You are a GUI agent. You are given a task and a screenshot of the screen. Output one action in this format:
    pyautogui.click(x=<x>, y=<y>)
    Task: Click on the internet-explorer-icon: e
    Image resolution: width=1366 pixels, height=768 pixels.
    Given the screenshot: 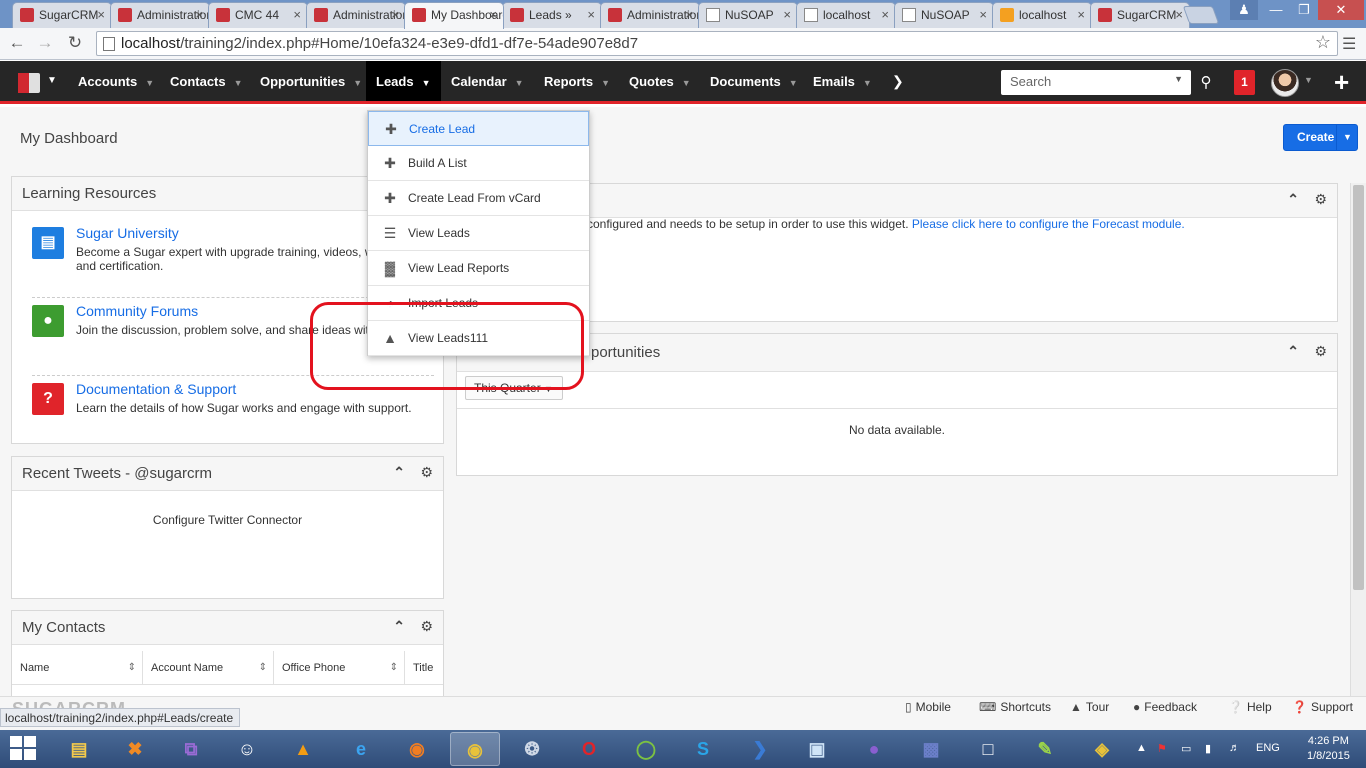 What is the action you would take?
    pyautogui.click(x=361, y=749)
    